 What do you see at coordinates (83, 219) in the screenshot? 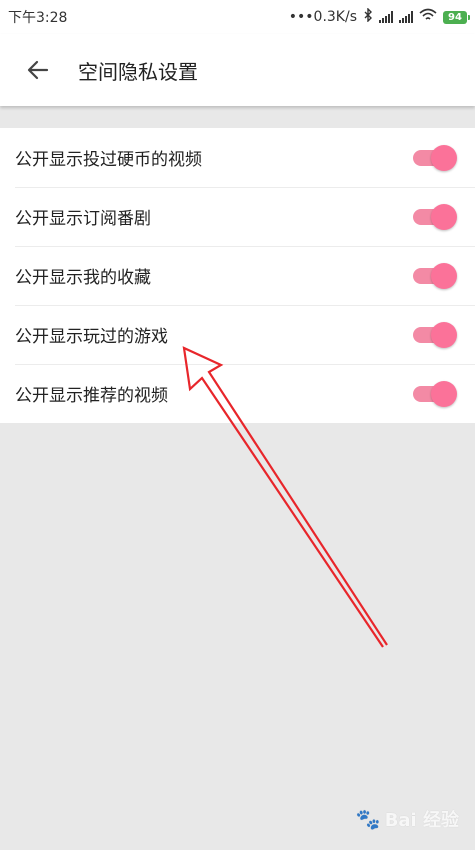
I see `setting-label: 公开显示订阅番剧` at bounding box center [83, 219].